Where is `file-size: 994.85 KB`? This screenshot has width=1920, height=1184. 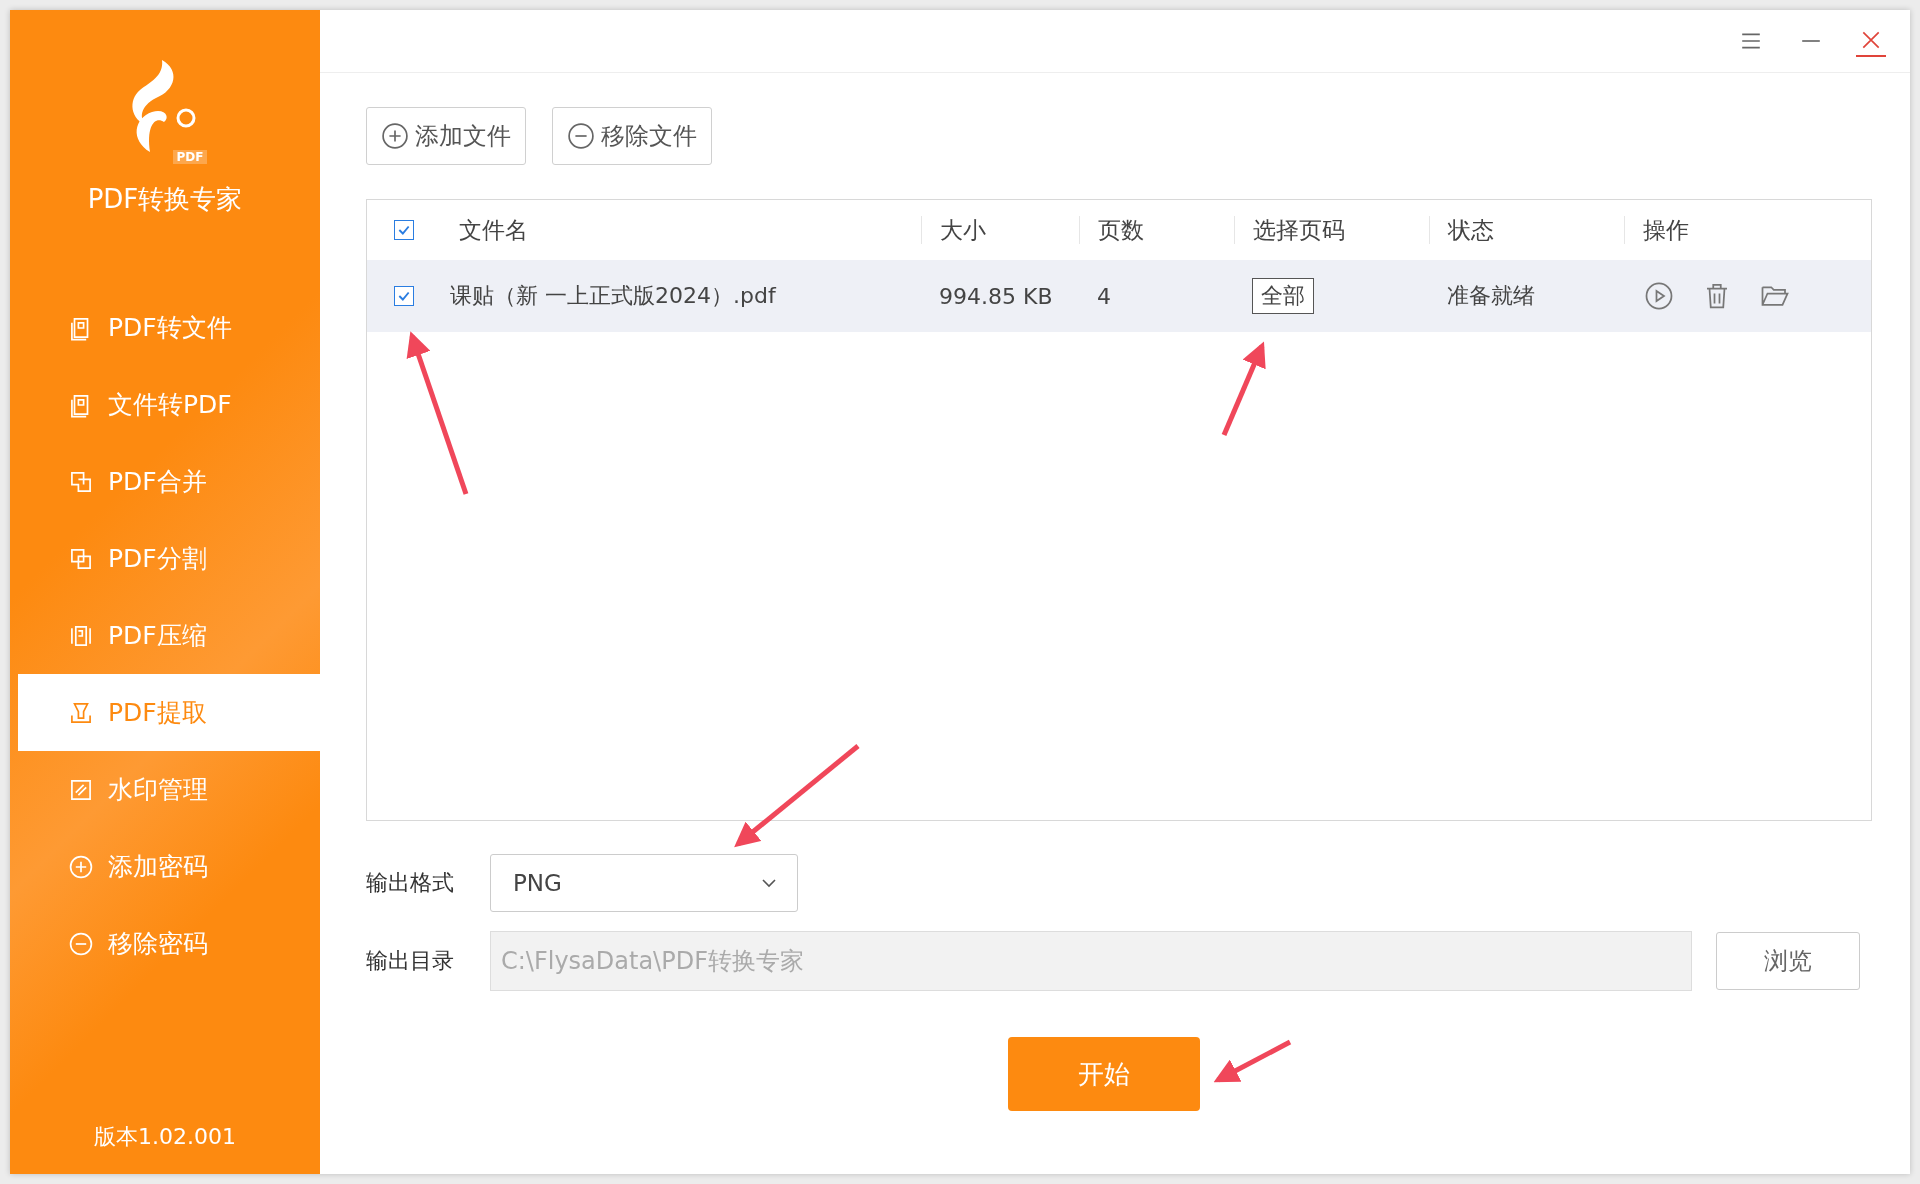 file-size: 994.85 KB is located at coordinates (996, 296).